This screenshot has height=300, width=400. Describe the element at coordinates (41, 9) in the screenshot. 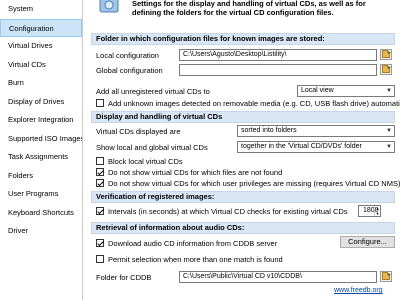

I see `sidebar-item-system: System` at that location.